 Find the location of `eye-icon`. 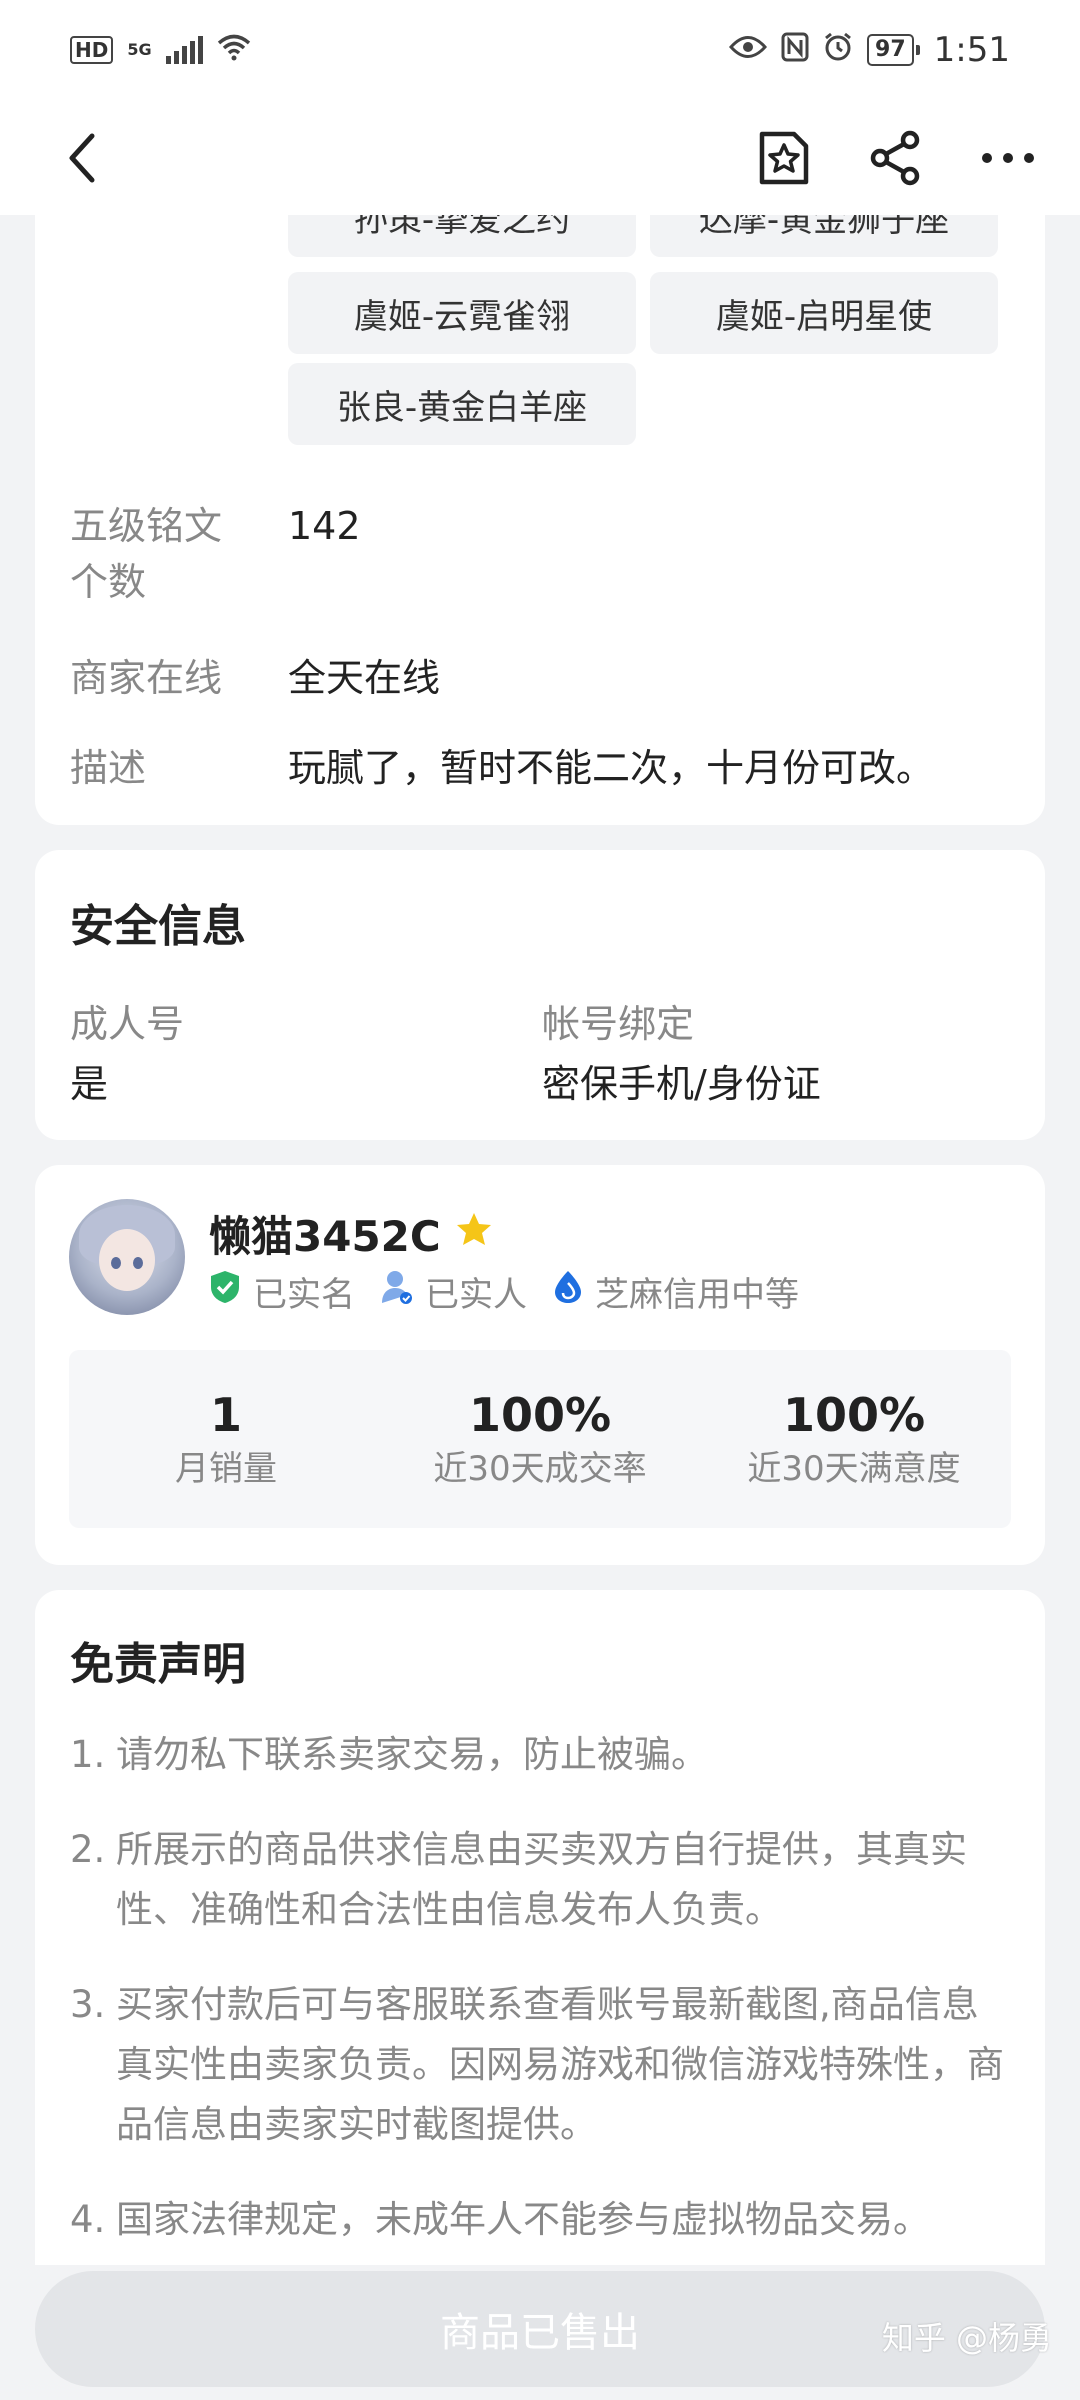

eye-icon is located at coordinates (748, 50).